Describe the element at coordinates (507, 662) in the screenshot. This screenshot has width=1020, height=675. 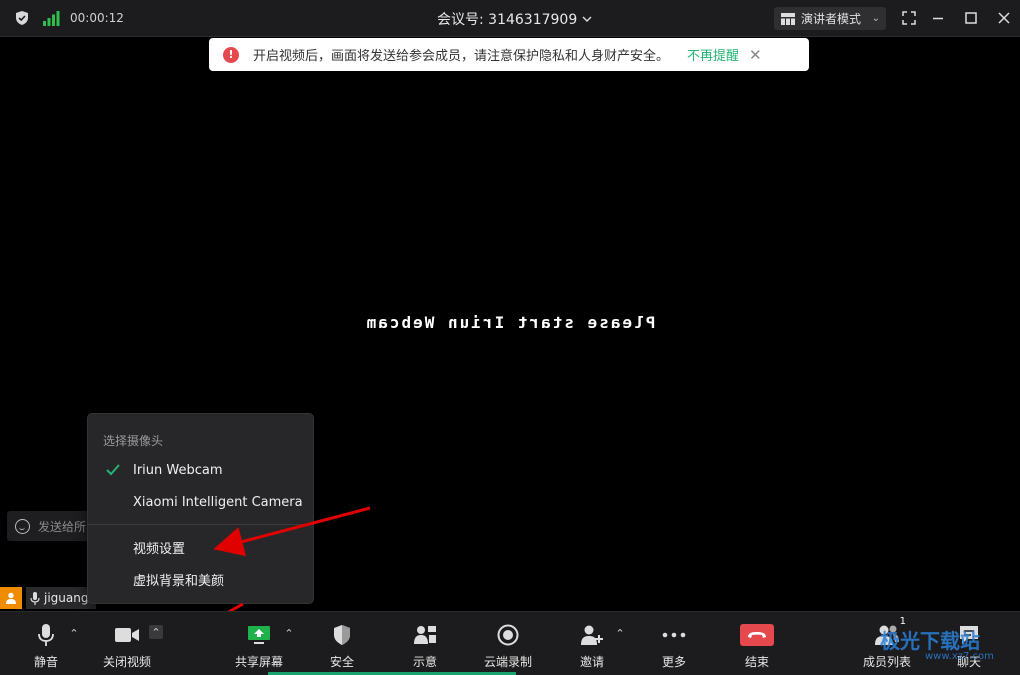
I see `cloud-record-label: 云端录制` at that location.